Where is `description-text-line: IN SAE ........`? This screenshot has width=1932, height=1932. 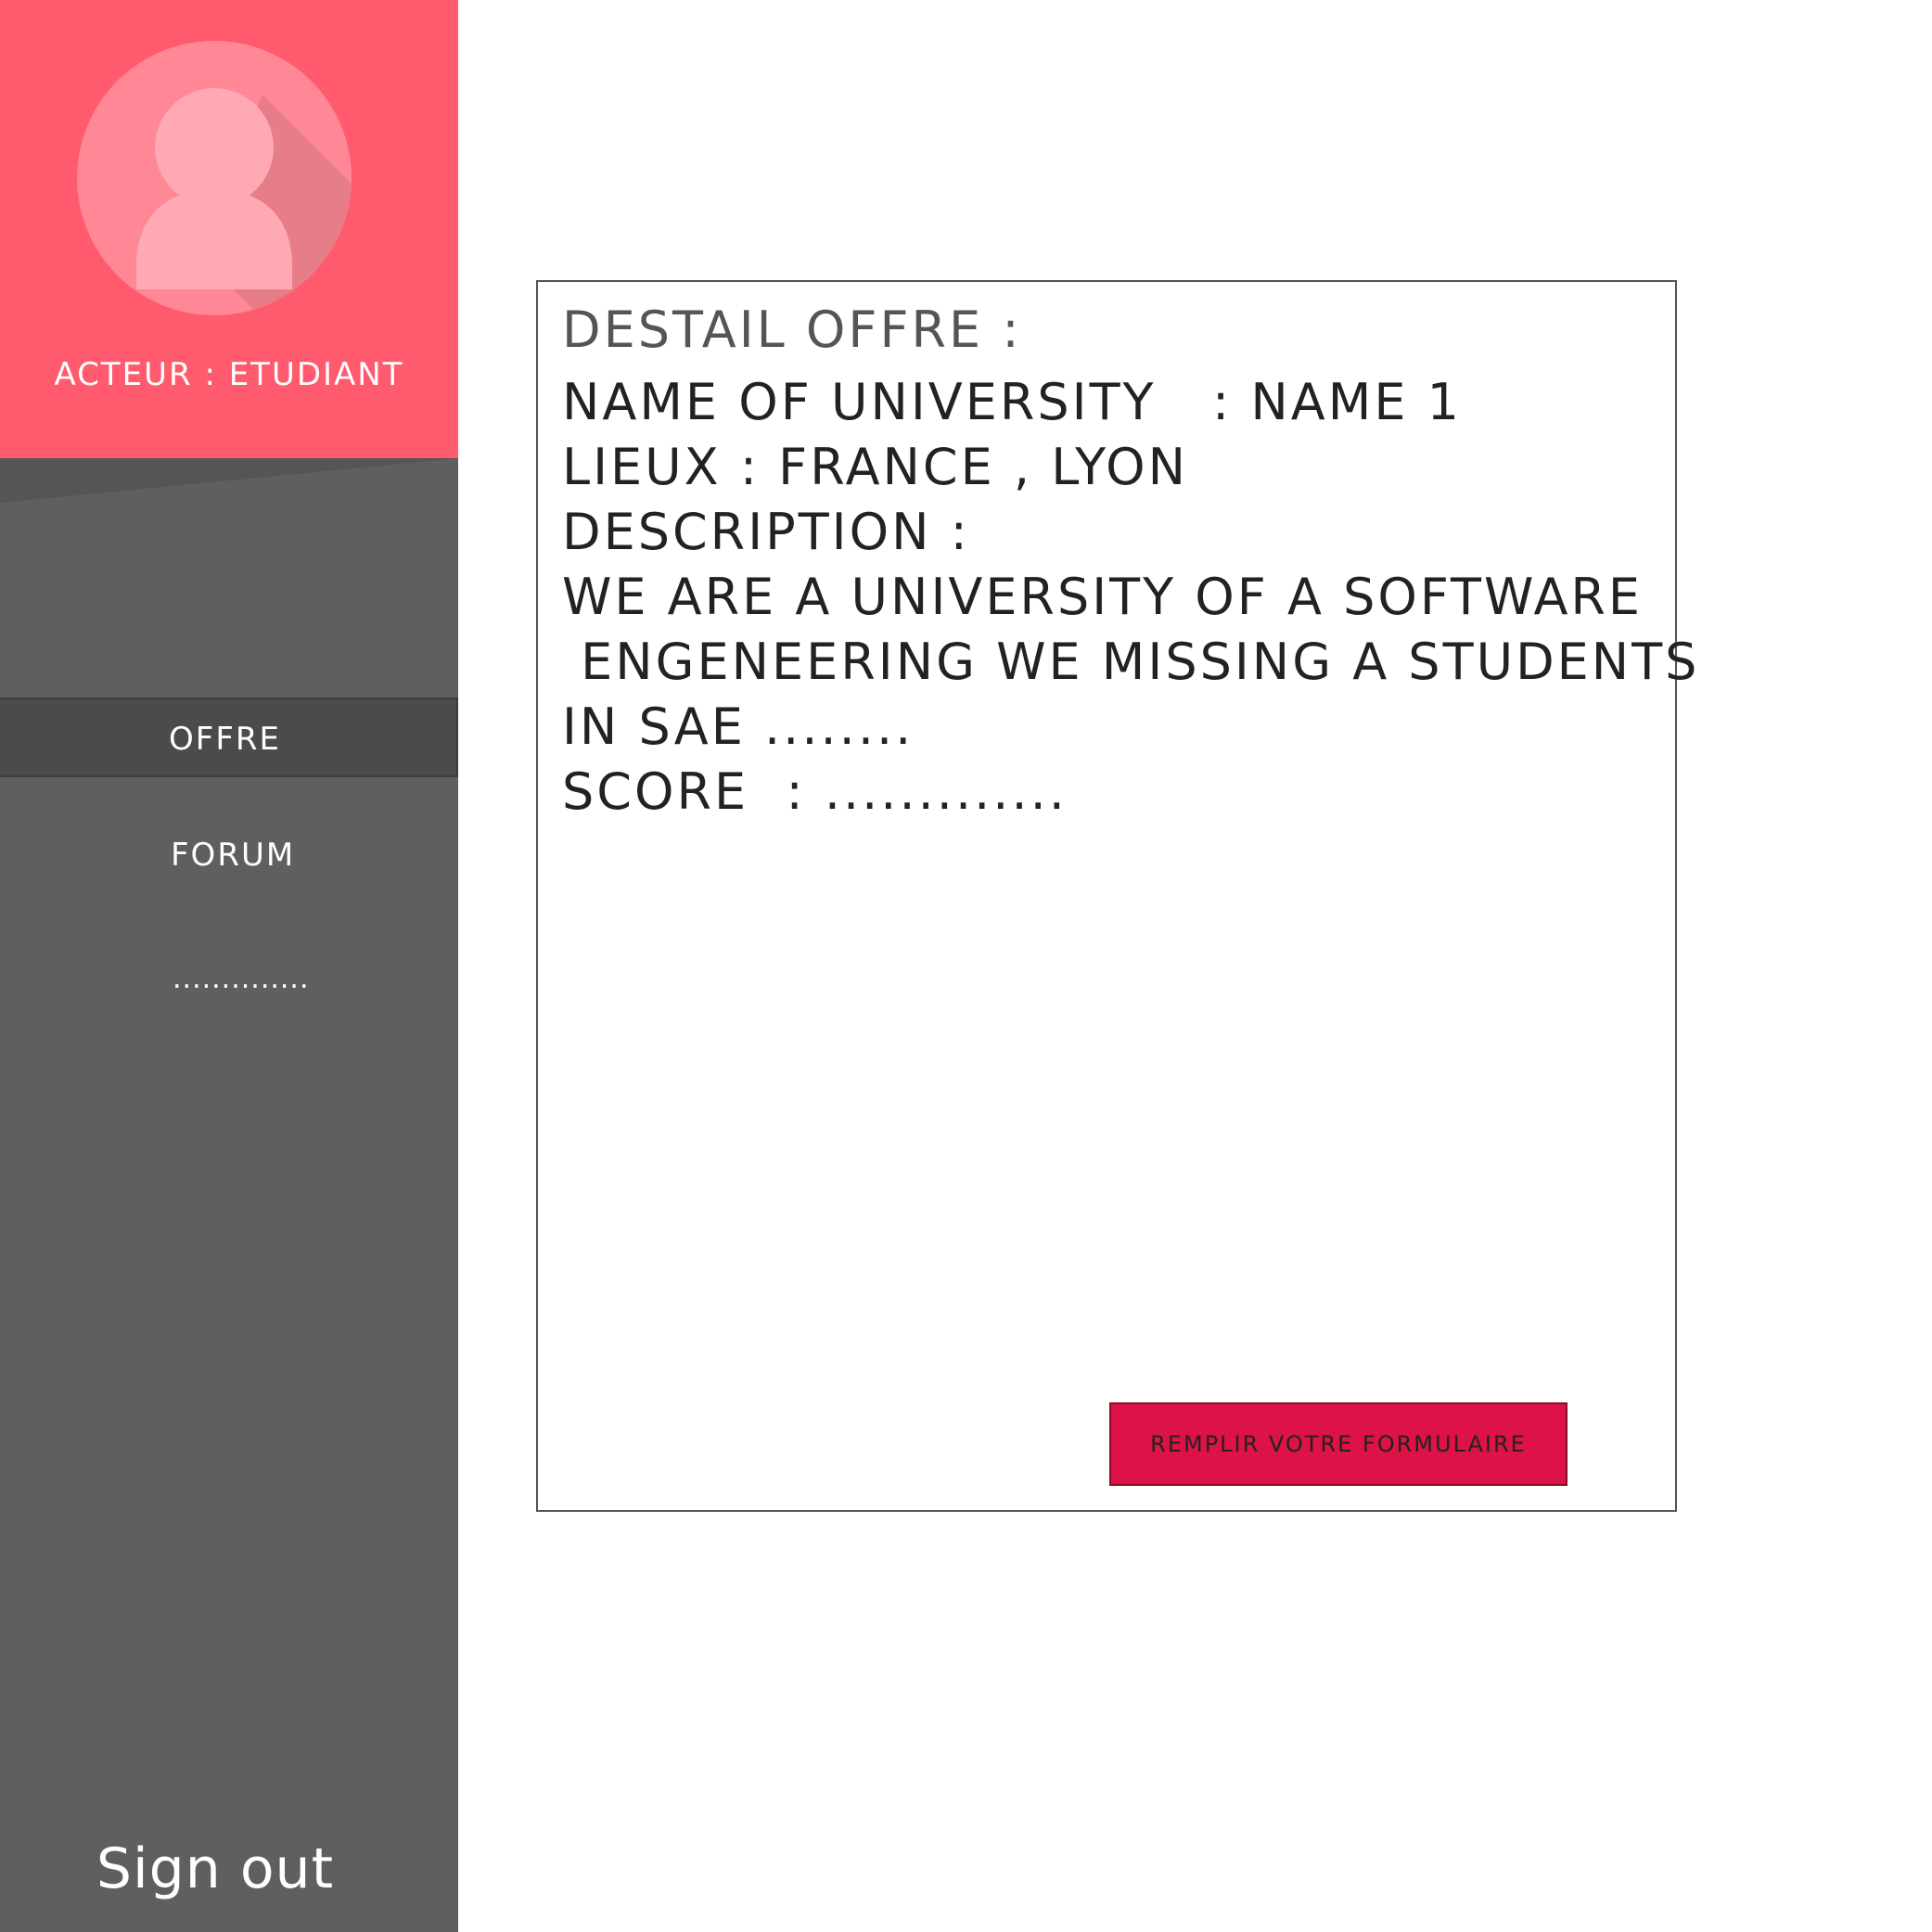 description-text-line: IN SAE ........ is located at coordinates (738, 726).